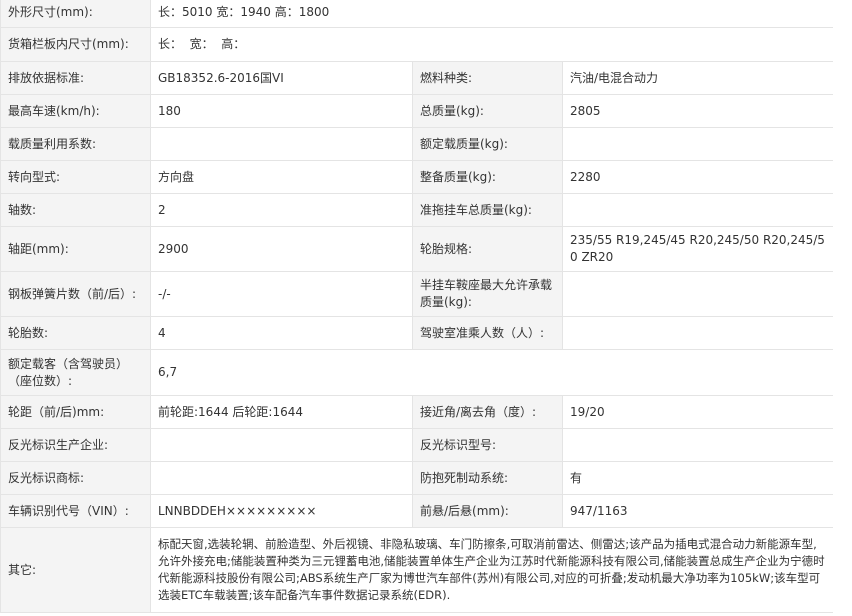 The height and width of the screenshot is (616, 852). What do you see at coordinates (281, 177) in the screenshot?
I see `spec-value: 方向盘` at bounding box center [281, 177].